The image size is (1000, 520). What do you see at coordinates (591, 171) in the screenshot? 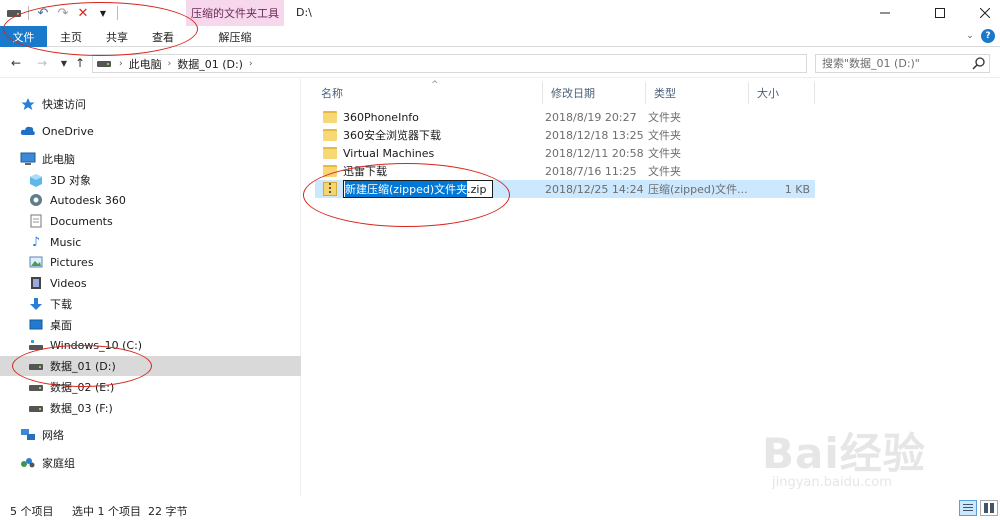
I see `file-modified: 2018/7/16 11:25` at bounding box center [591, 171].